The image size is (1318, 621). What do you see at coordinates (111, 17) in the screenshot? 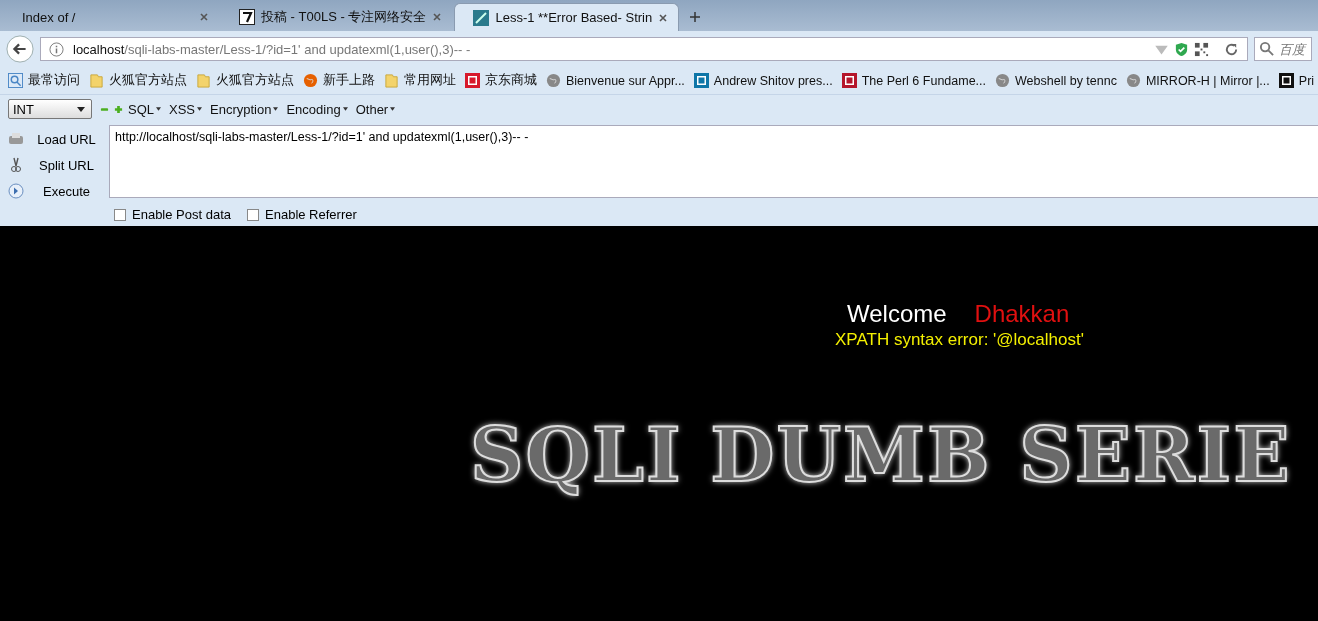
I see `browser-tab: Index of /` at bounding box center [111, 17].